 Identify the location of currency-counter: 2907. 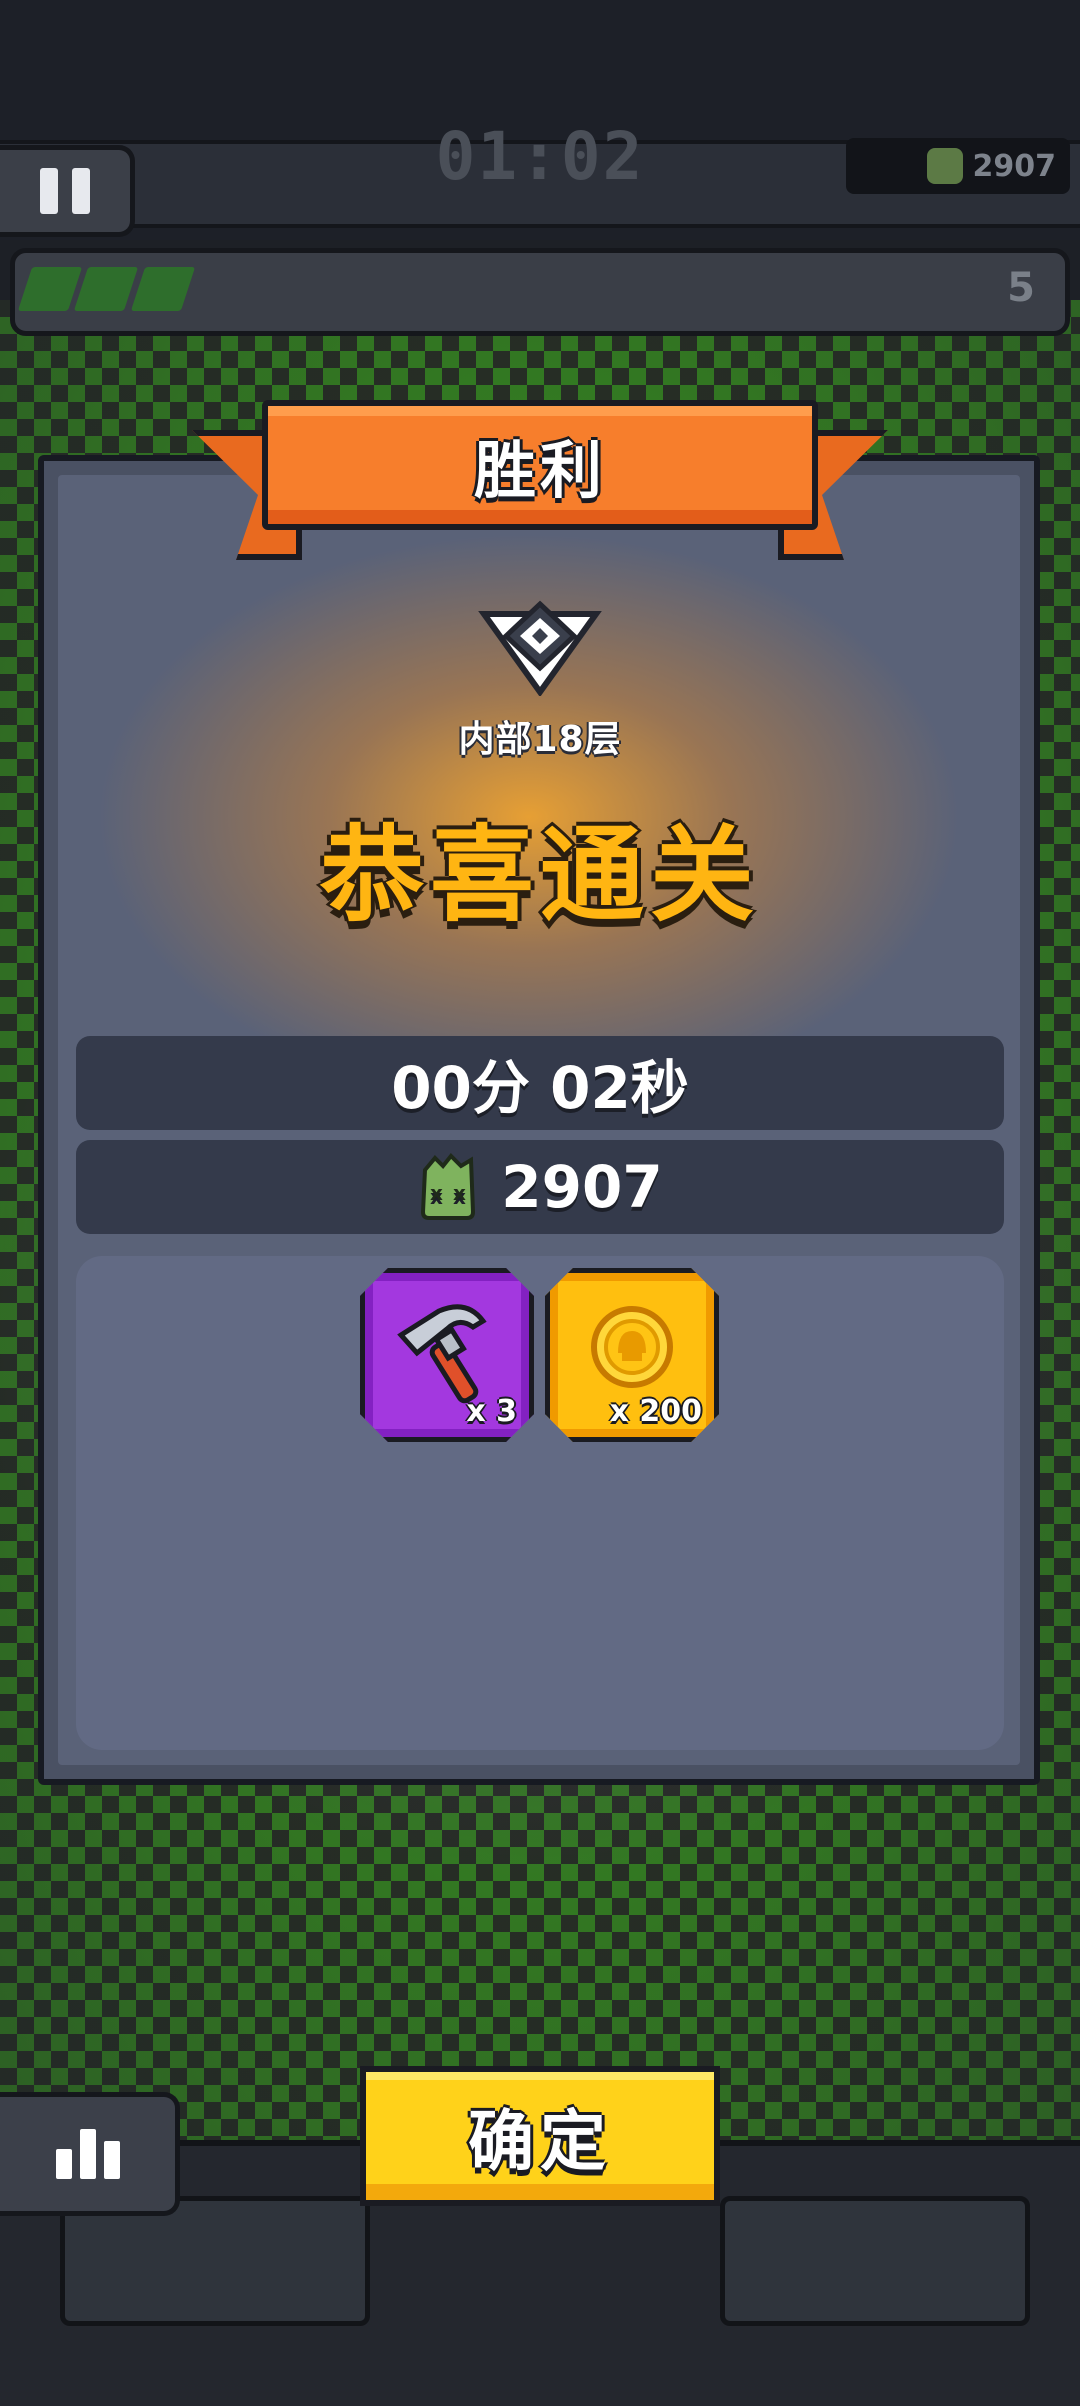
(958, 166).